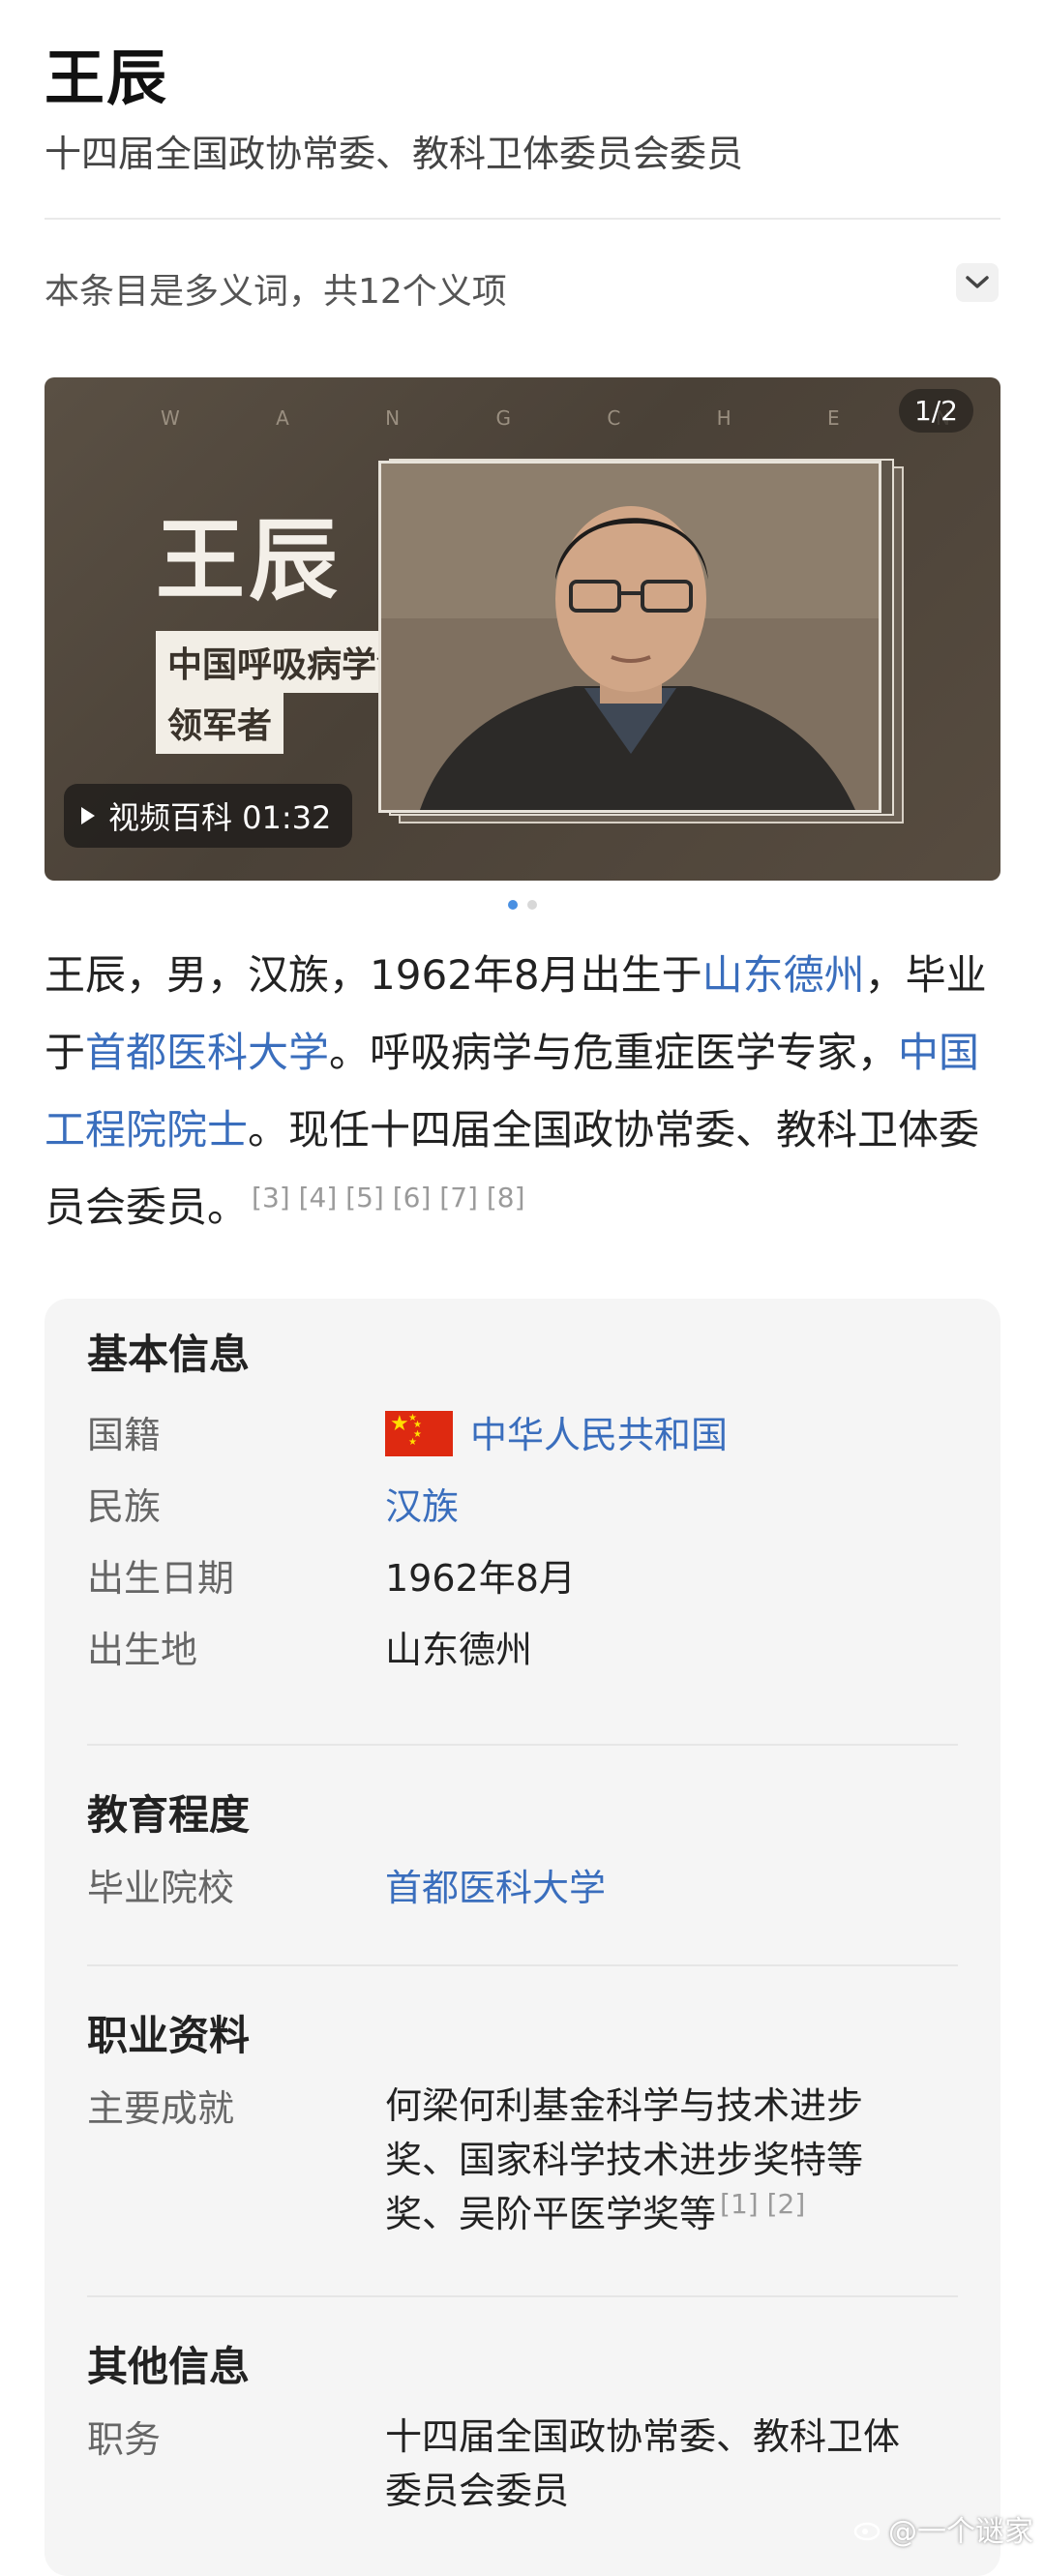 The image size is (1045, 2576). What do you see at coordinates (373, 975) in the screenshot?
I see `summary-text: 王辰，男，汉族，1962年8月出生于` at bounding box center [373, 975].